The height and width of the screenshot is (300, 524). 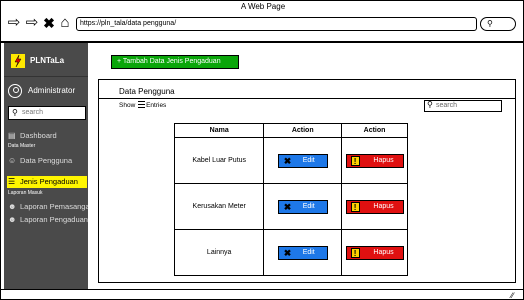 I want to click on table-search-placeholder: search, so click(x=447, y=105).